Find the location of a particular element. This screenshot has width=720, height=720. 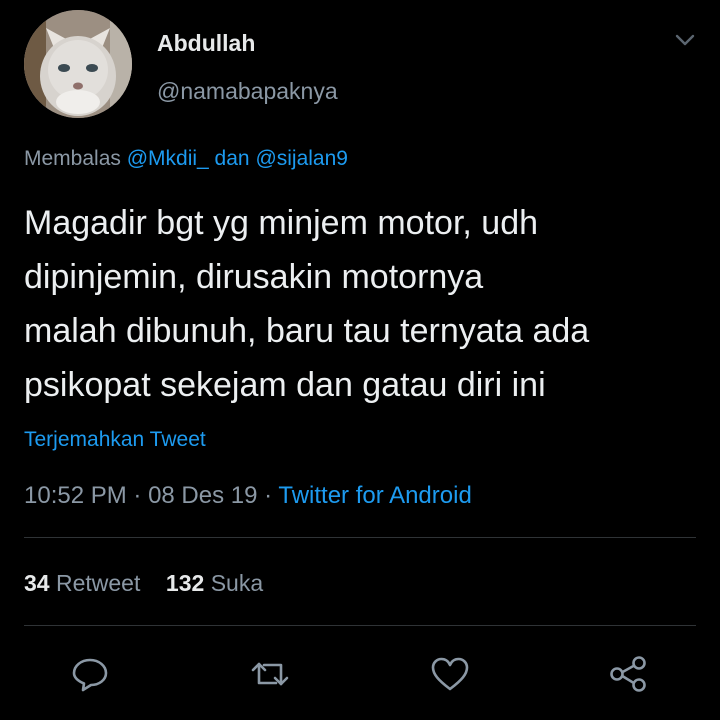

retweet-count: 34 is located at coordinates (37, 583).